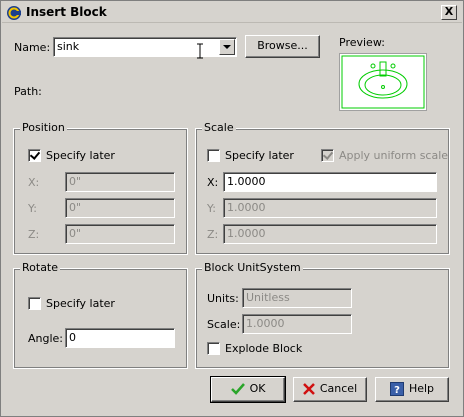 This screenshot has height=417, width=464. Describe the element at coordinates (213, 348) in the screenshot. I see `explode-block-checkbox` at that location.